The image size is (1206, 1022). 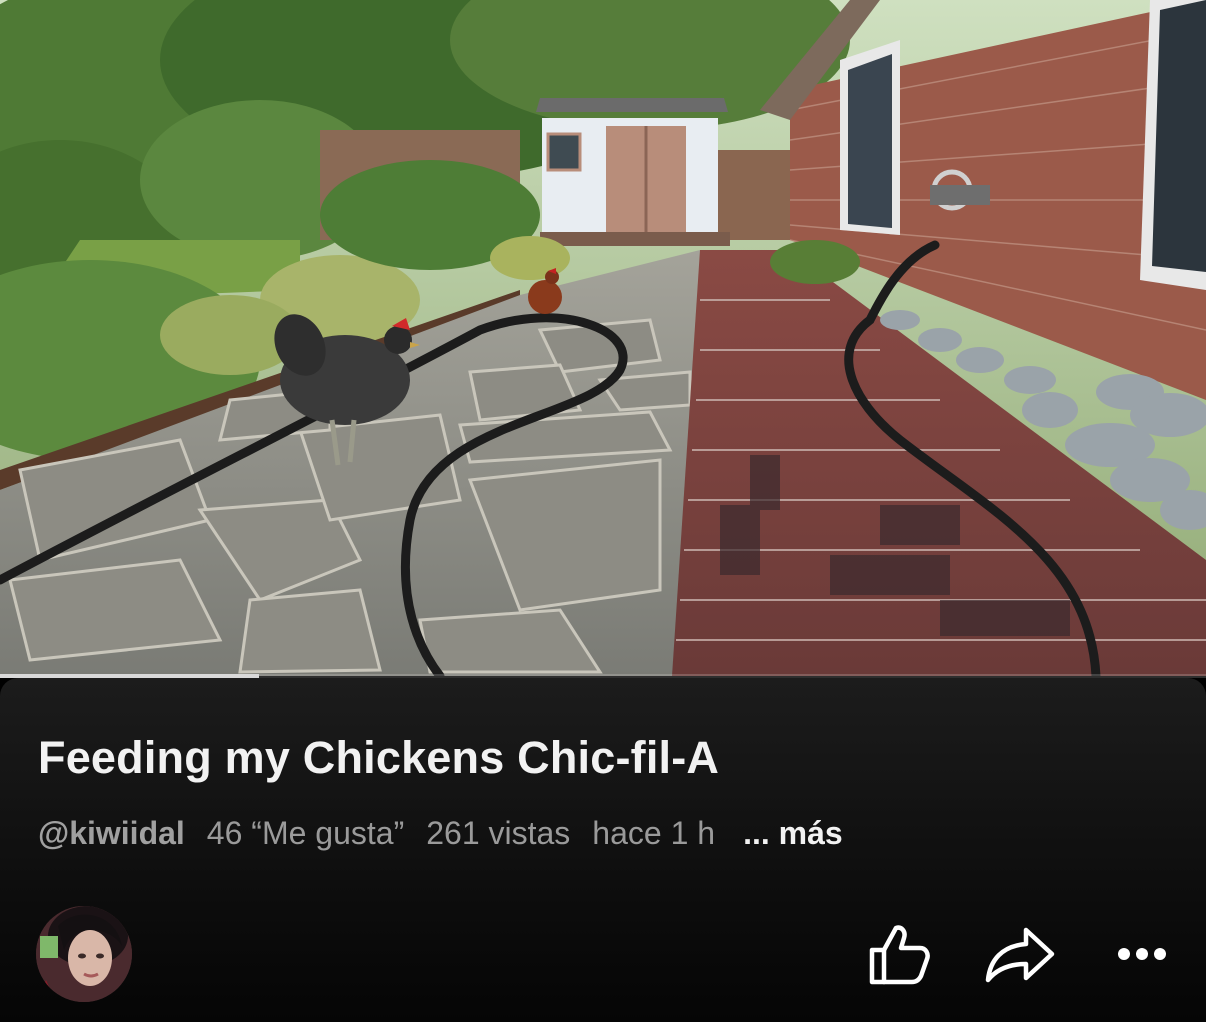 What do you see at coordinates (111, 833) in the screenshot?
I see `channel-handle: @kiwiidal` at bounding box center [111, 833].